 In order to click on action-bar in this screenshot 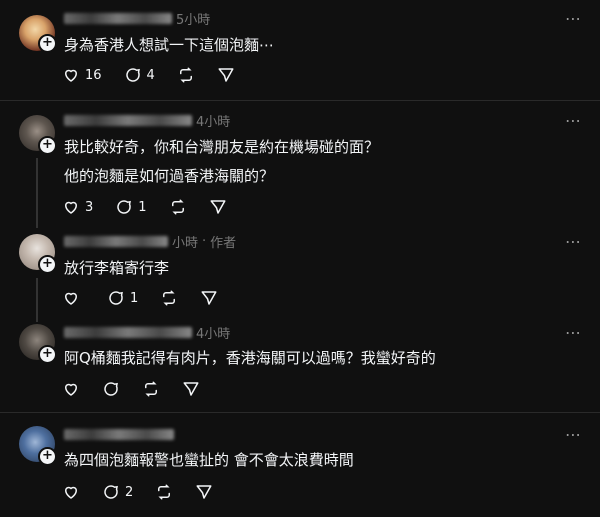, I will do `click(142, 389)`.